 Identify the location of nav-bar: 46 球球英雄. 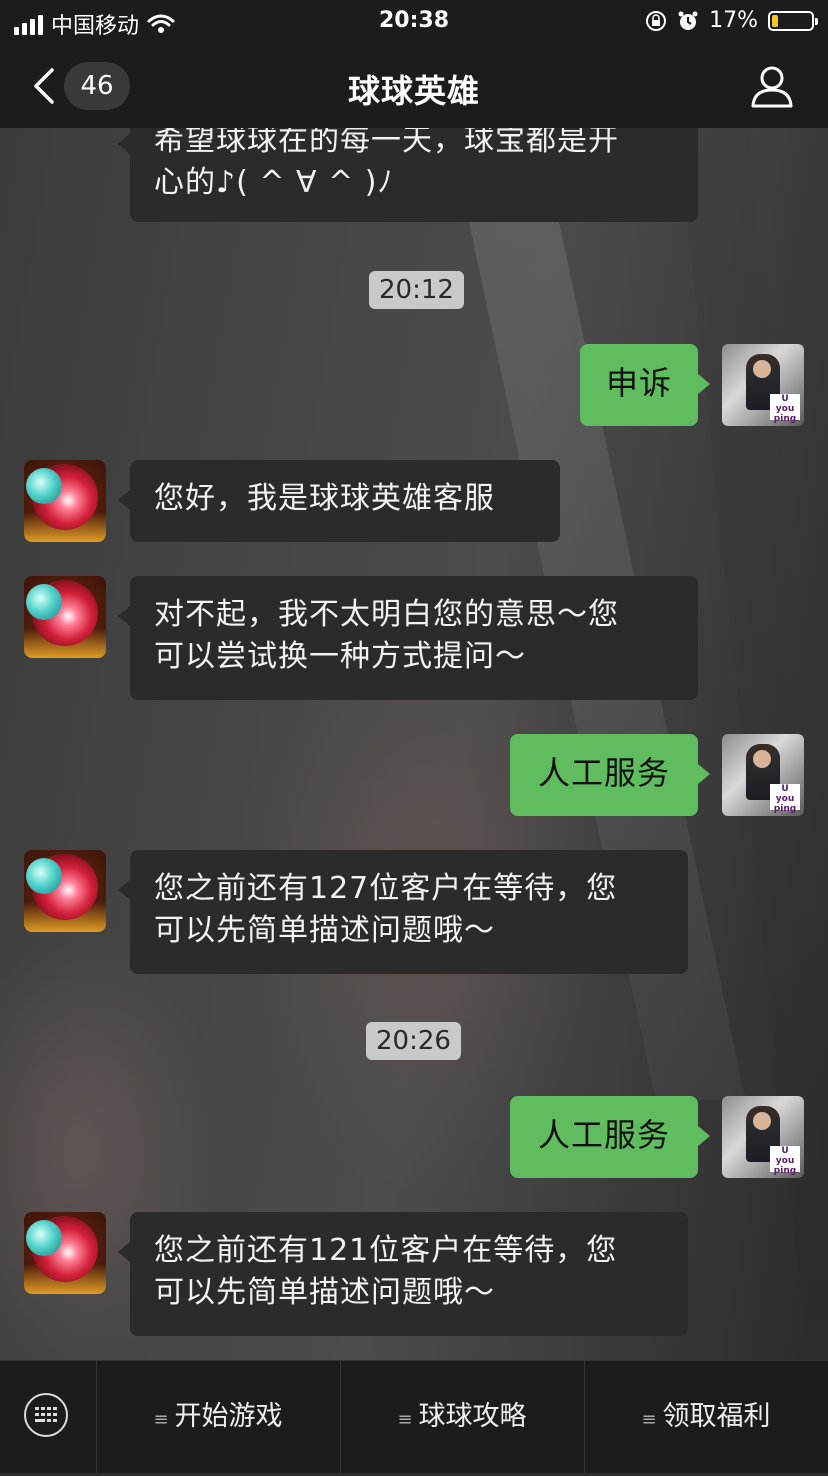
(414, 86).